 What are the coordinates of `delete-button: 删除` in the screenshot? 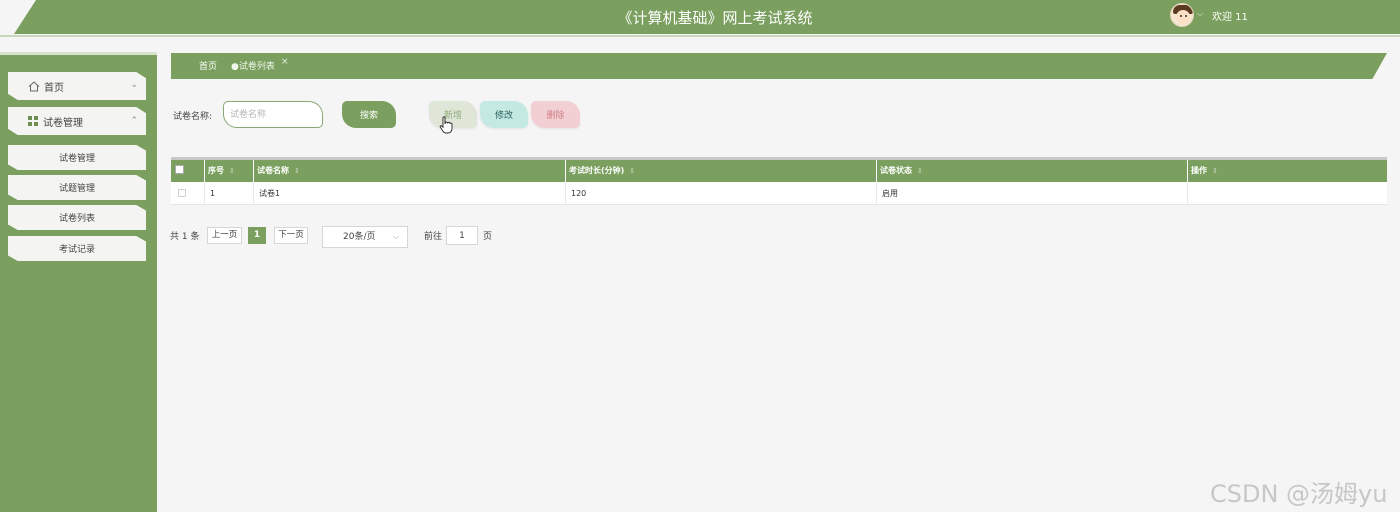 It's located at (555, 114).